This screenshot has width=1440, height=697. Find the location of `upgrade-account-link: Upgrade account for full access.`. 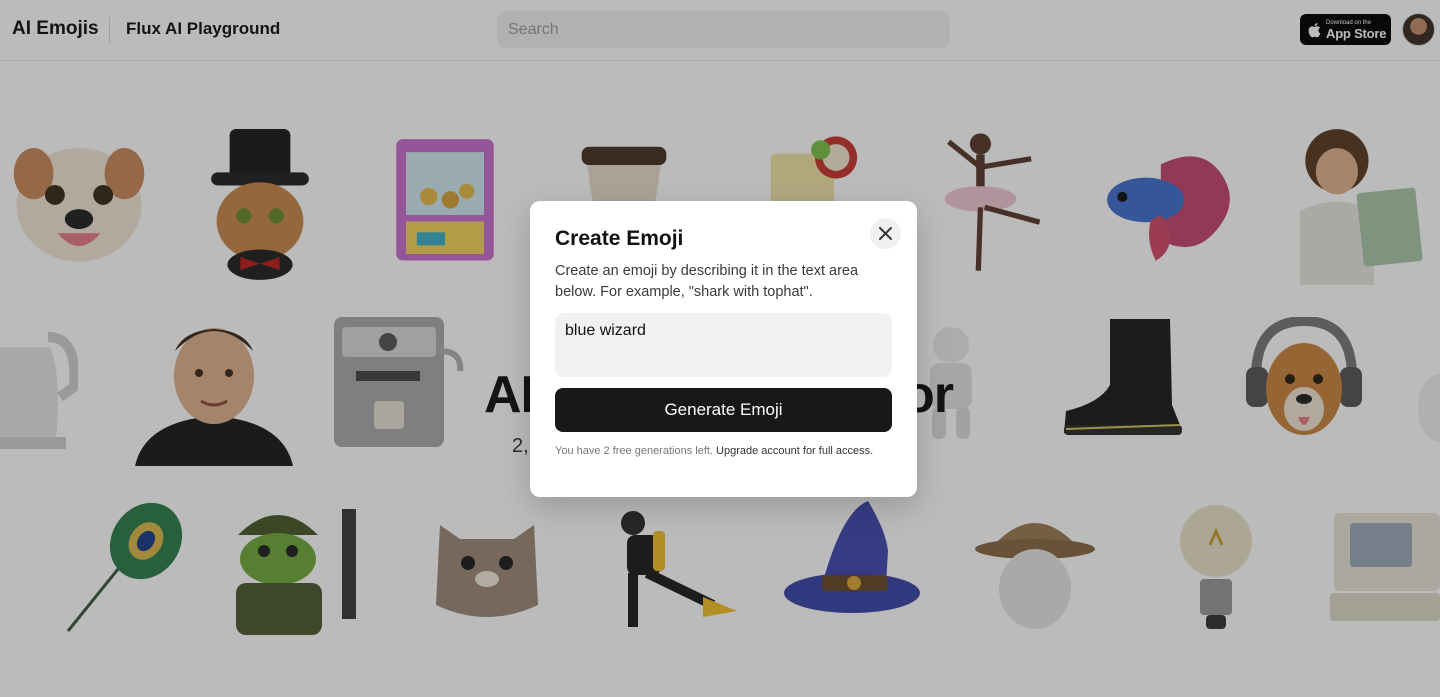

upgrade-account-link: Upgrade account for full access. is located at coordinates (794, 451).